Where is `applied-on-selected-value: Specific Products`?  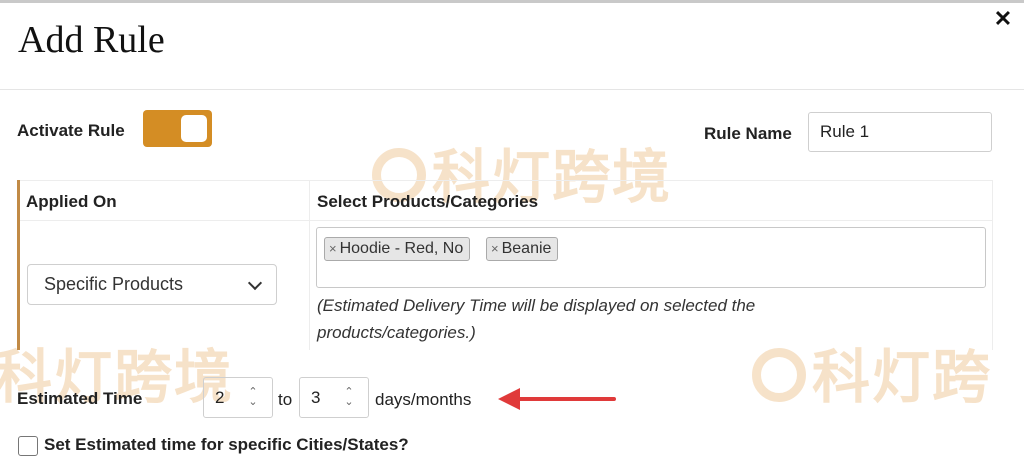 applied-on-selected-value: Specific Products is located at coordinates (114, 284).